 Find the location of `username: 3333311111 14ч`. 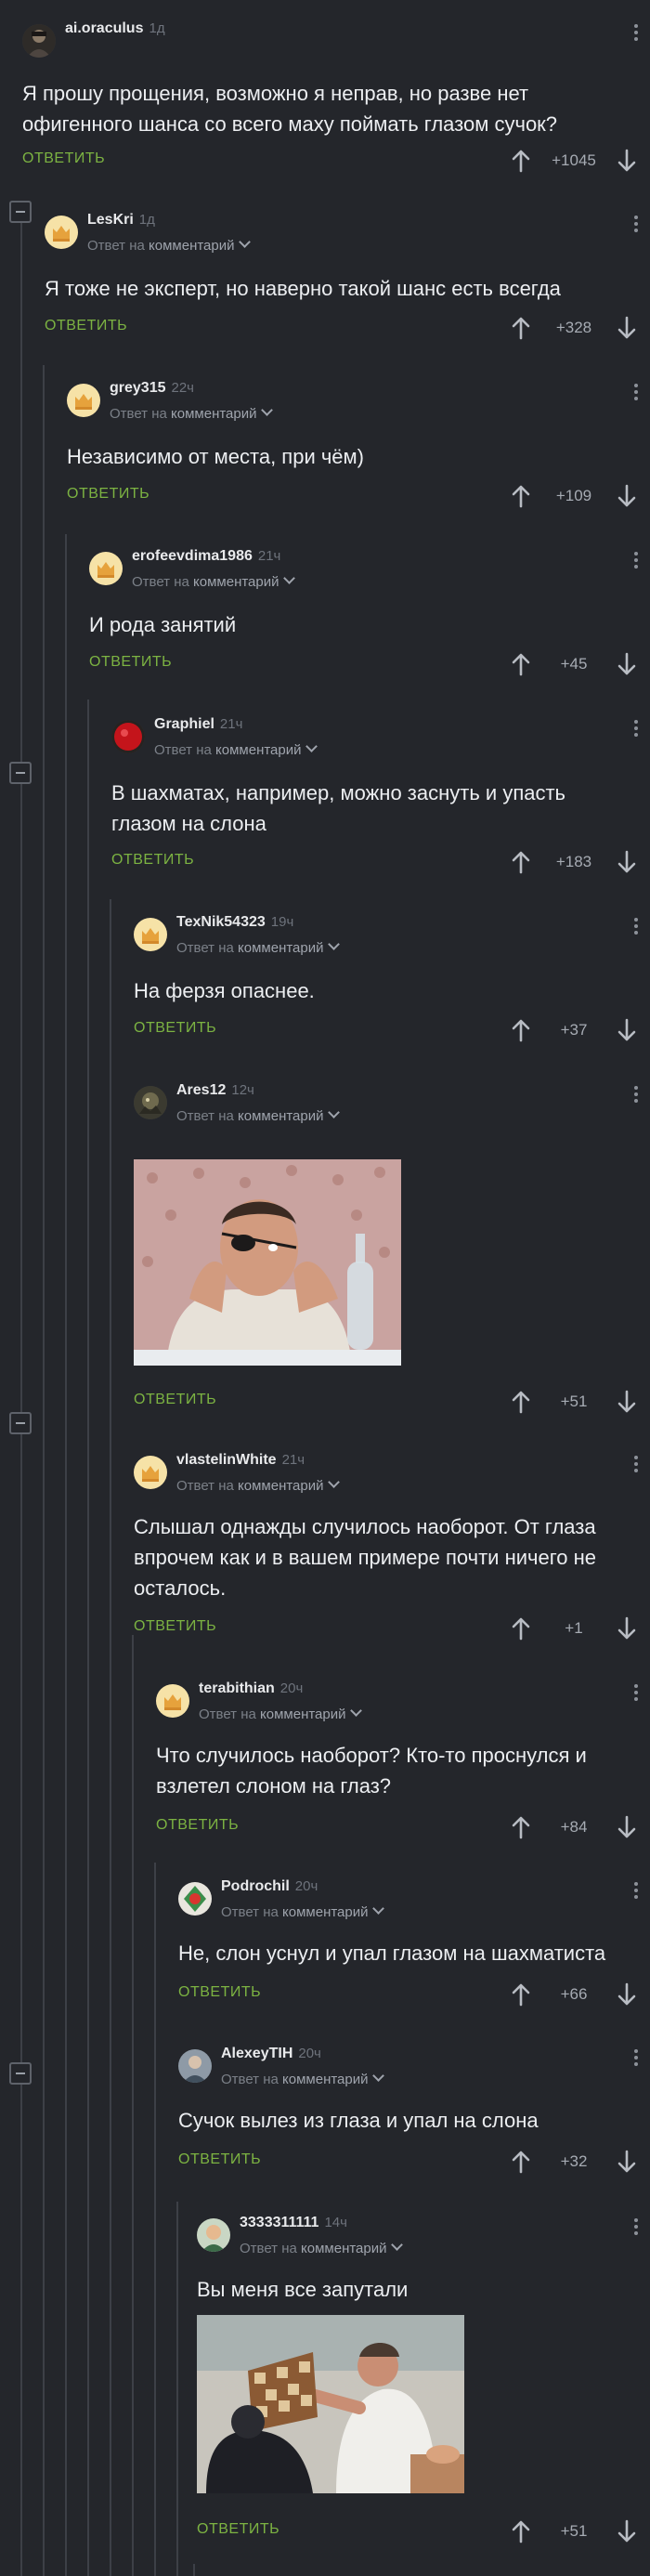

username: 3333311111 14ч is located at coordinates (293, 2223).